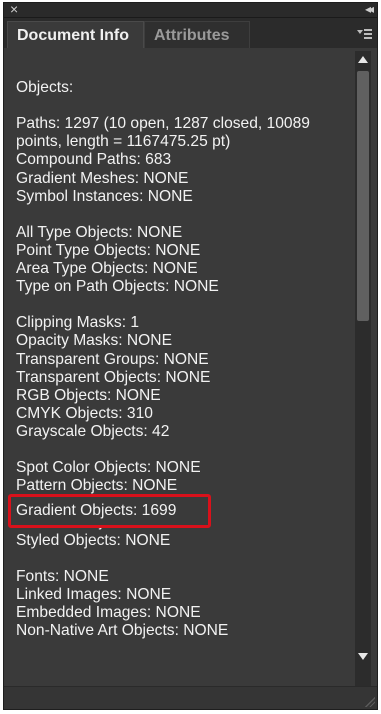  Describe the element at coordinates (163, 124) in the screenshot. I see `info-line: Paths: 1297 (10 open, 1287 closed, 10089` at that location.